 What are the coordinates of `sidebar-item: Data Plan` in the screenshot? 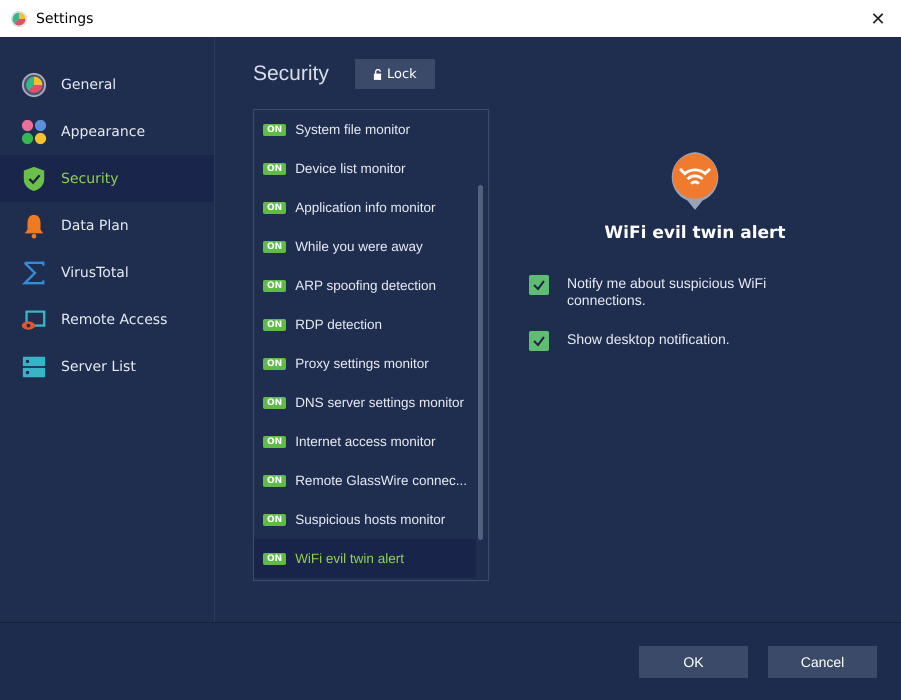 It's located at (107, 225).